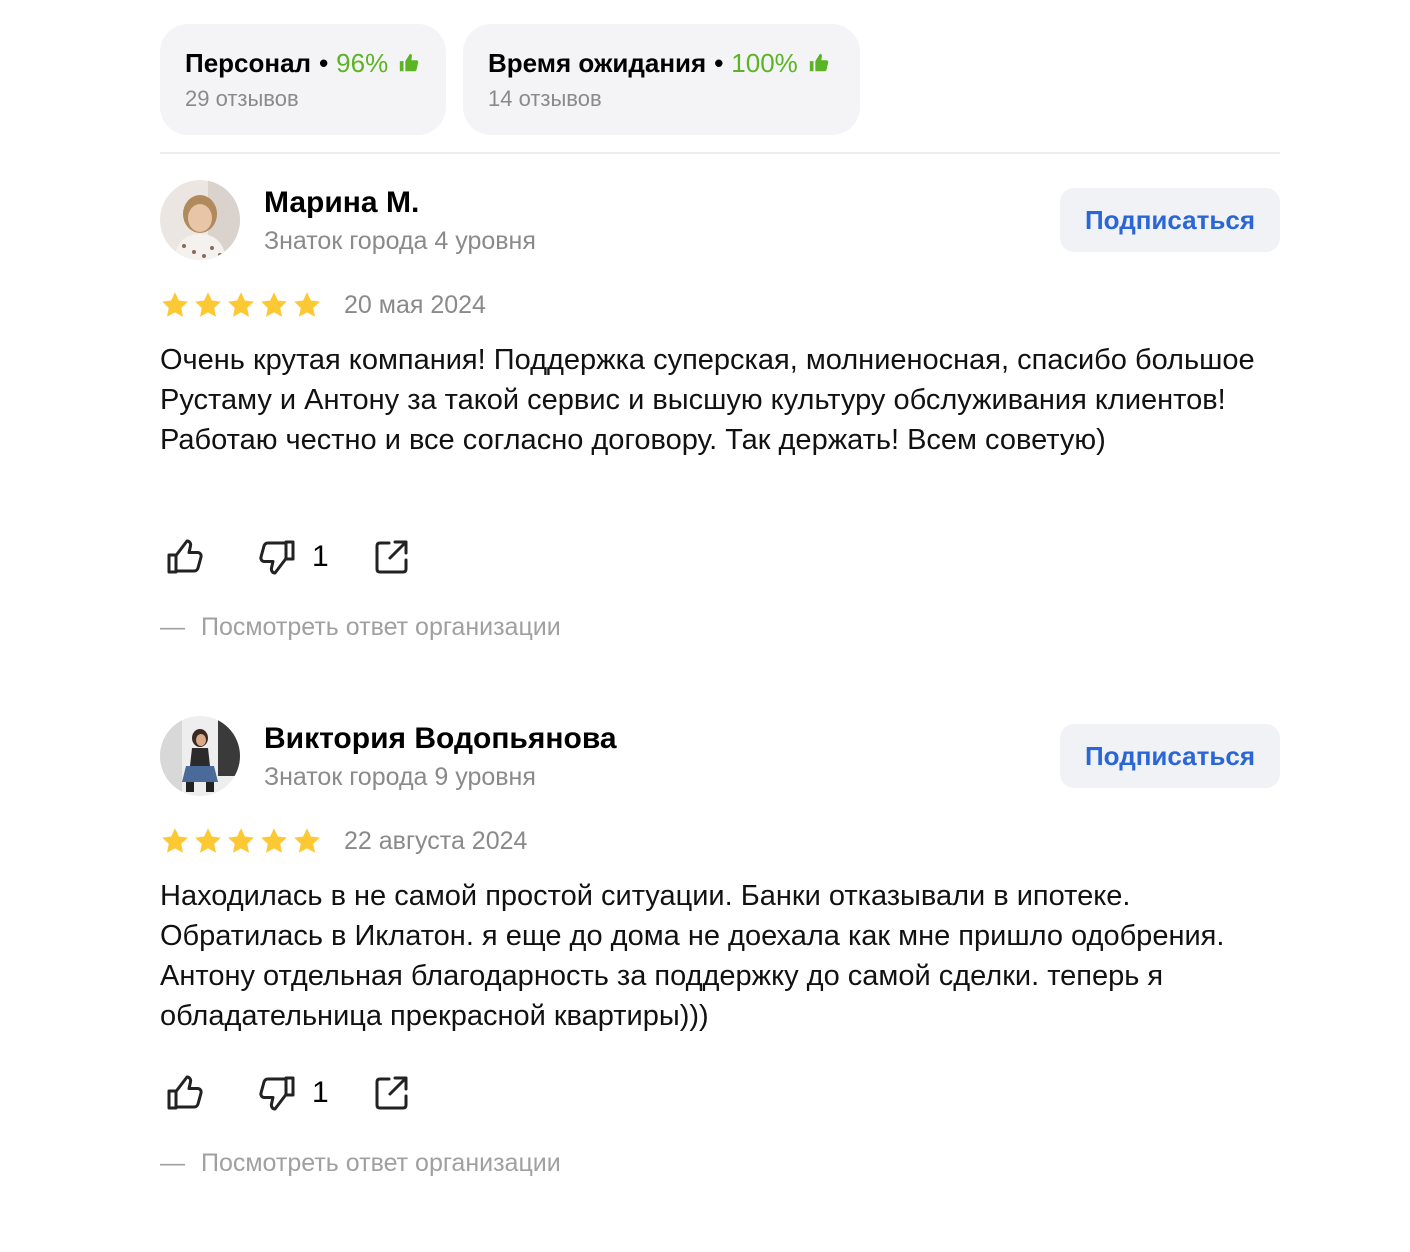  I want to click on review-date: 22 августа 2024, so click(436, 841).